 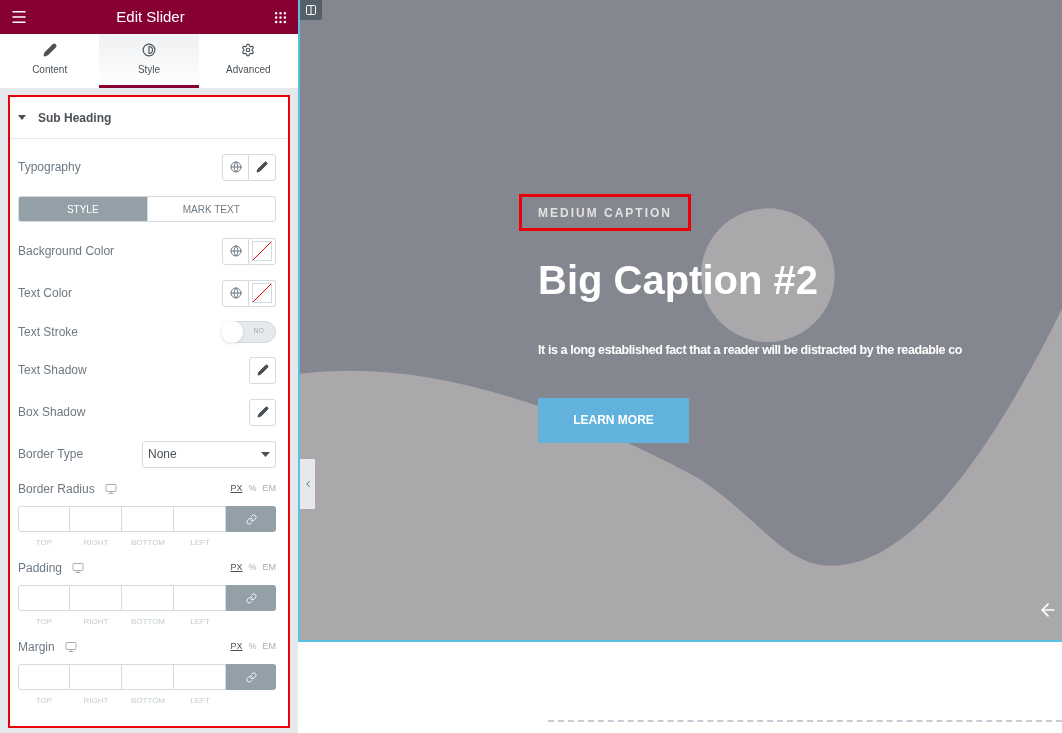 What do you see at coordinates (36, 647) in the screenshot?
I see `control-label: Margin` at bounding box center [36, 647].